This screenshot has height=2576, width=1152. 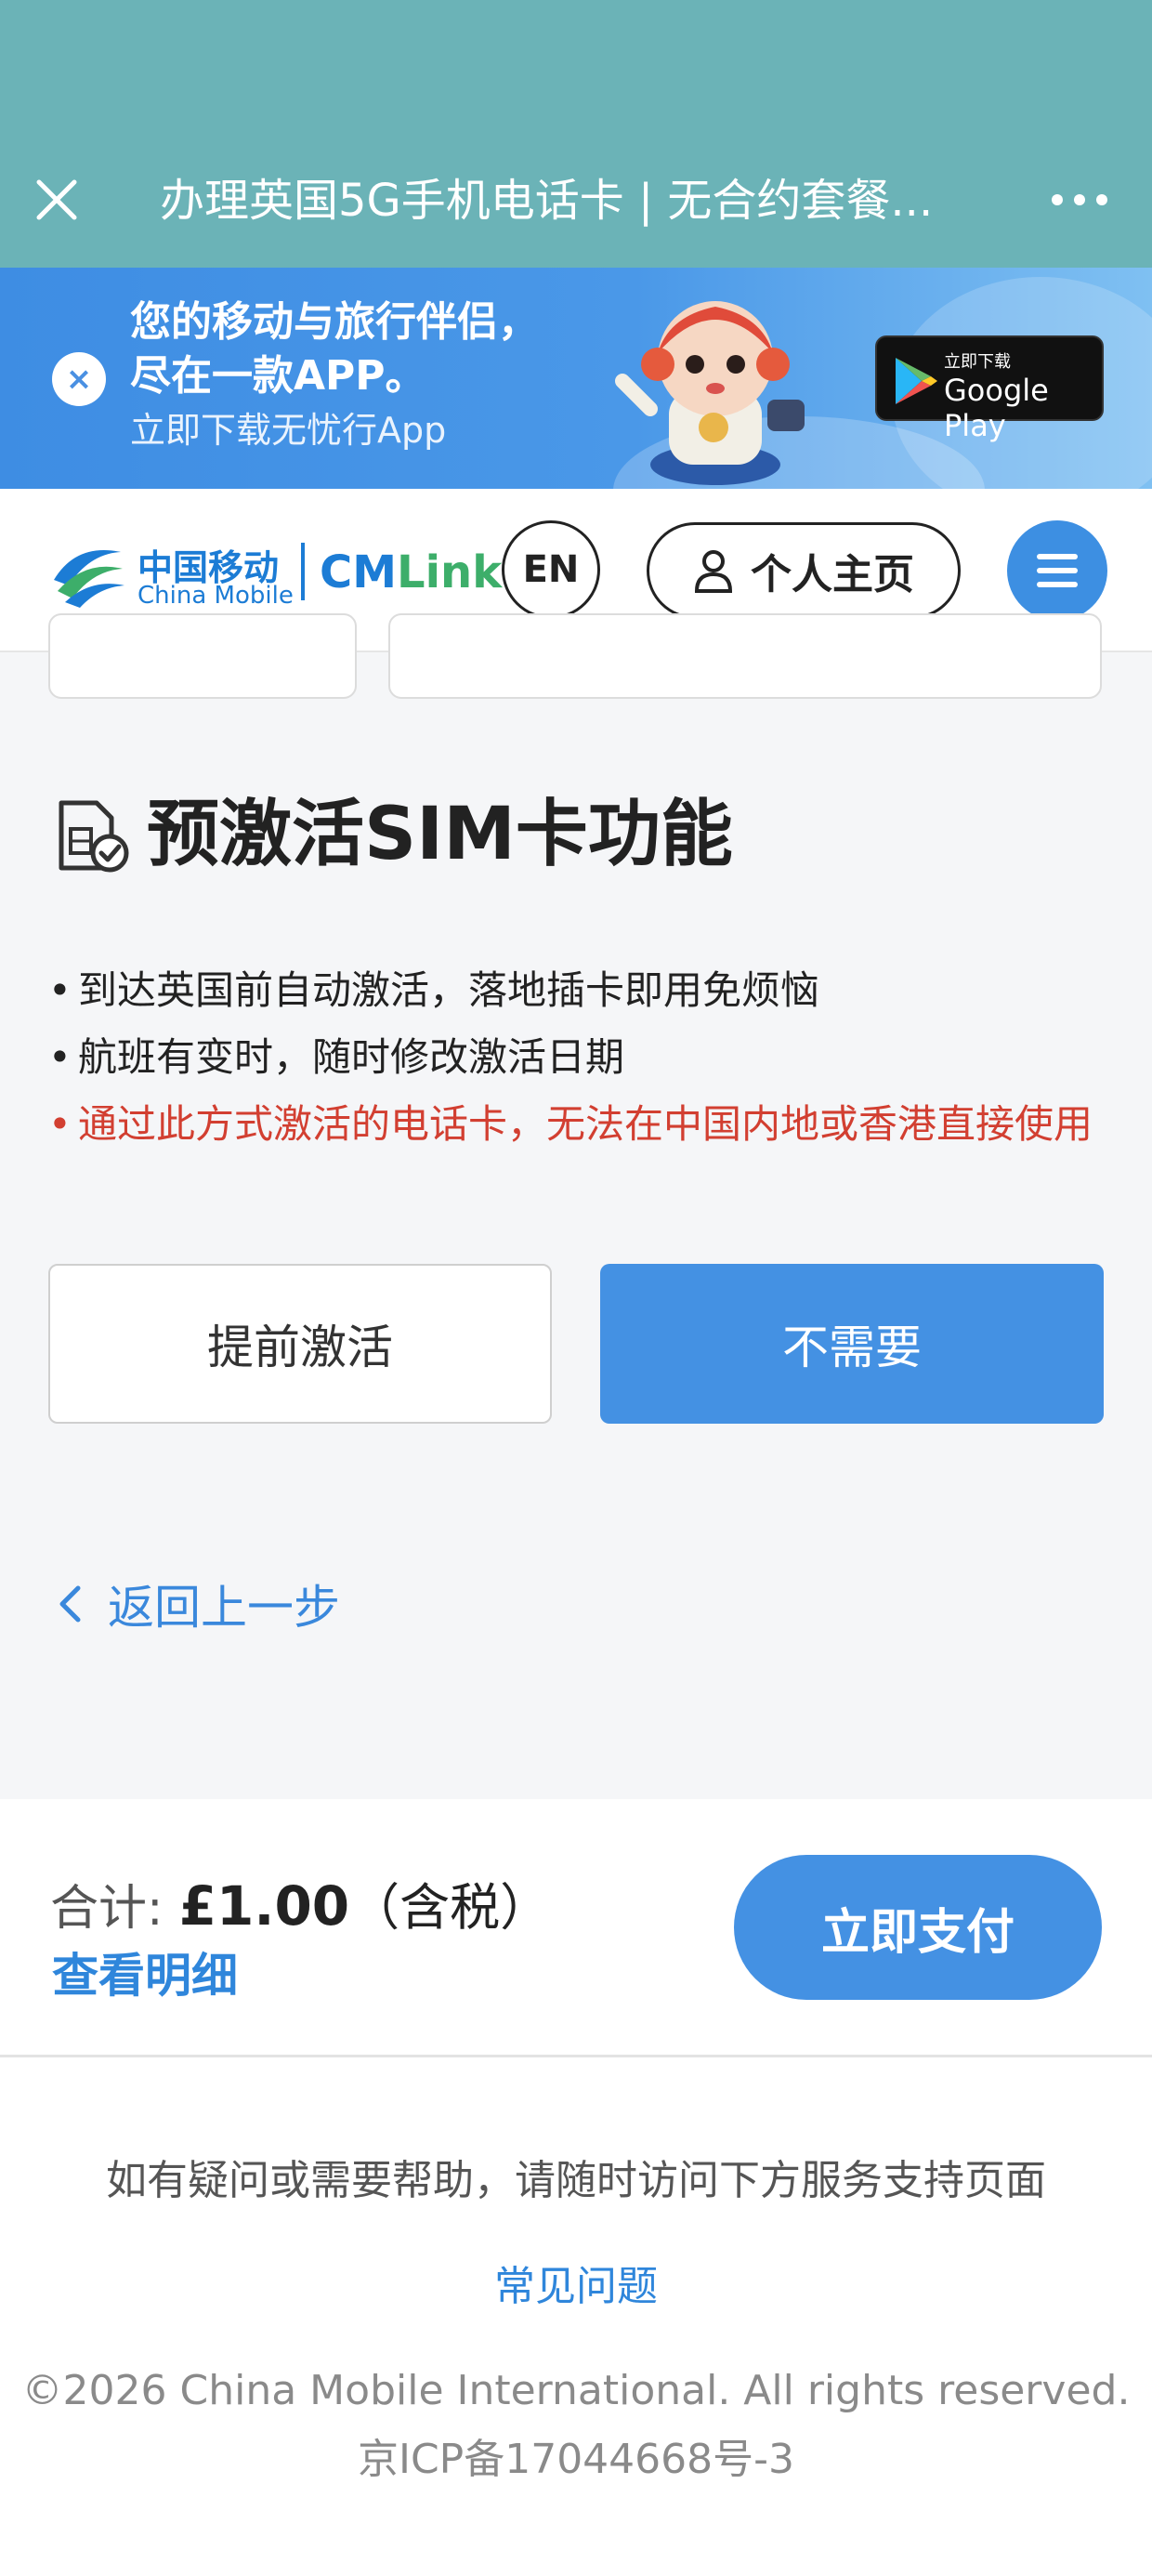 I want to click on store-name-label: Google Play, so click(x=997, y=408).